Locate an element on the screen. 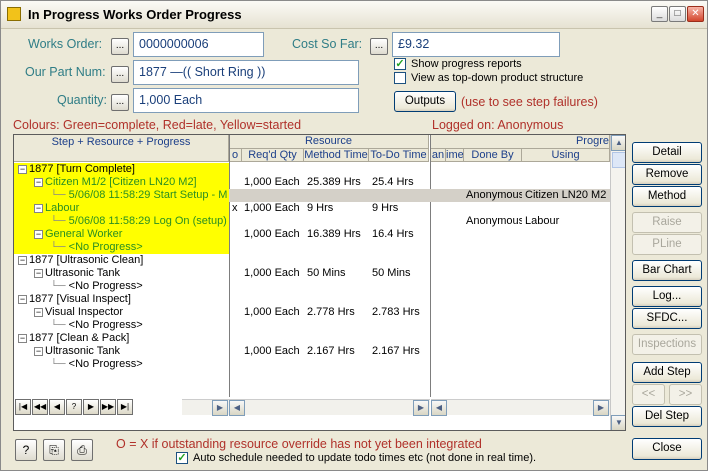 This screenshot has width=708, height=471. view-topdown-checkbox: View as top-down product structure is located at coordinates (488, 78).